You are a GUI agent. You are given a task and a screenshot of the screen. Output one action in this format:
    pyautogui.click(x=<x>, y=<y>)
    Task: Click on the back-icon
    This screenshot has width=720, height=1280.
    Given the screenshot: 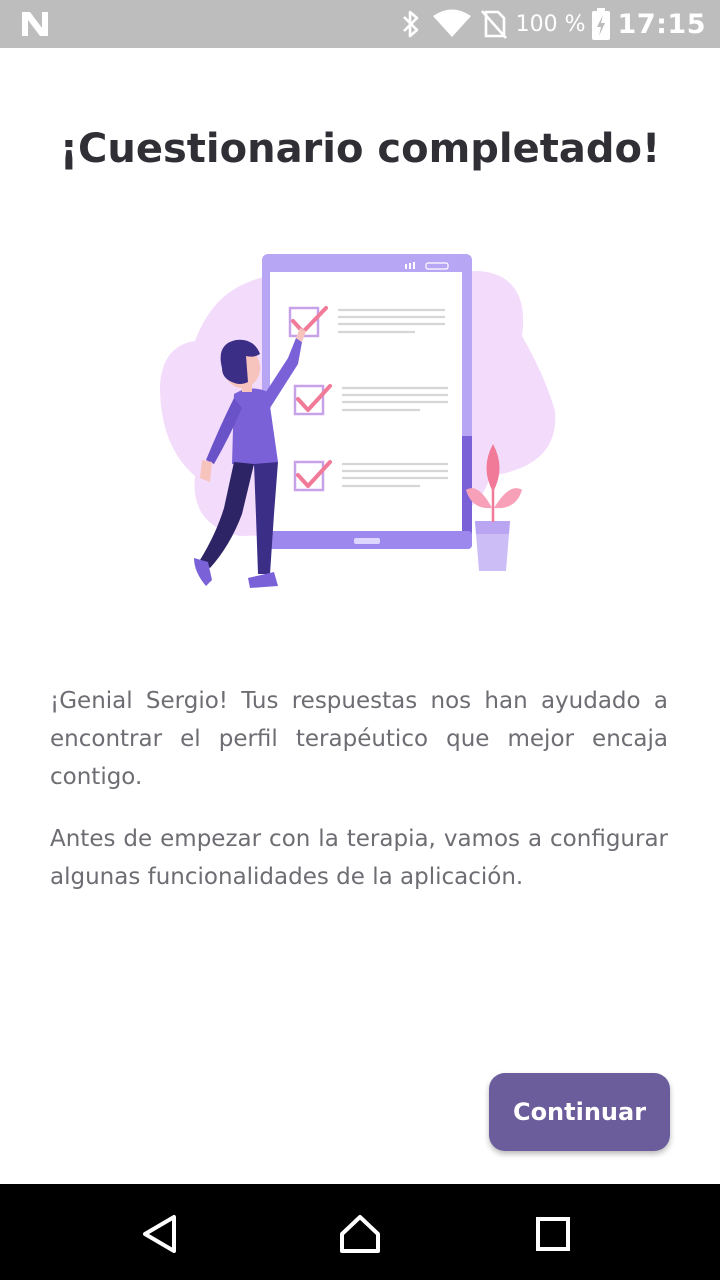 What is the action you would take?
    pyautogui.click(x=160, y=1234)
    